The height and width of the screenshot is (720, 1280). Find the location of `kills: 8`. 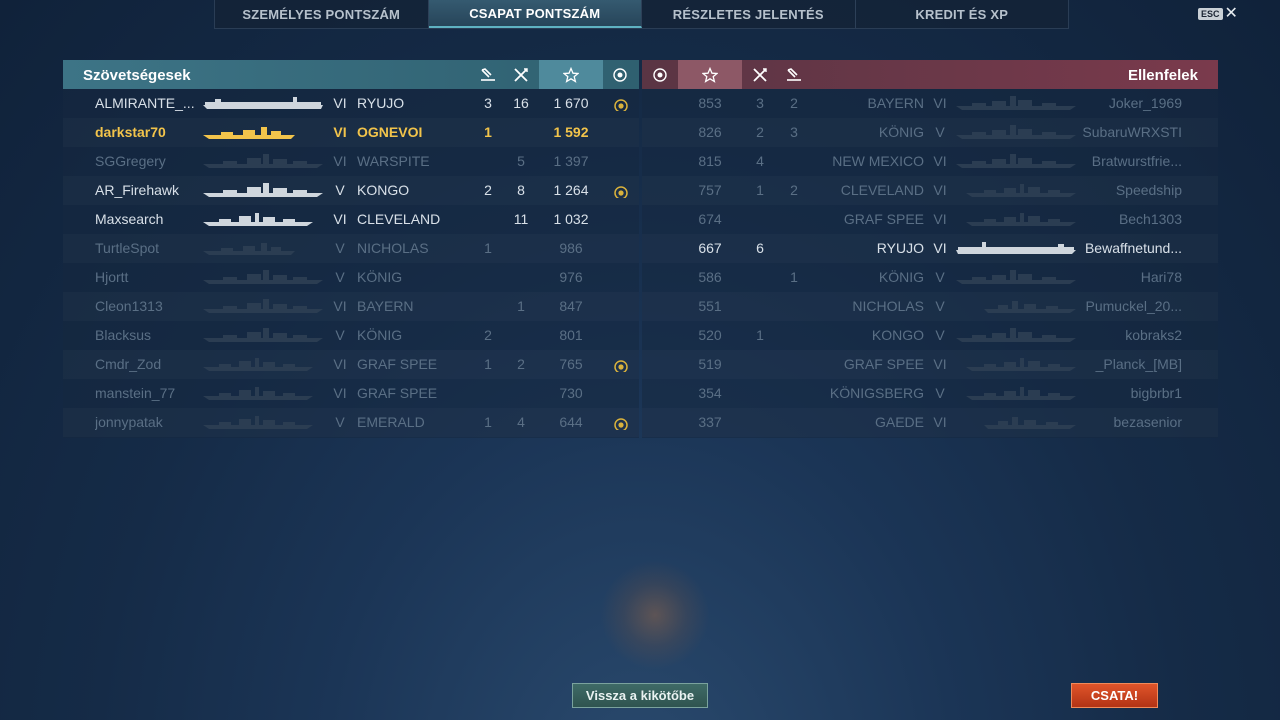

kills: 8 is located at coordinates (521, 190).